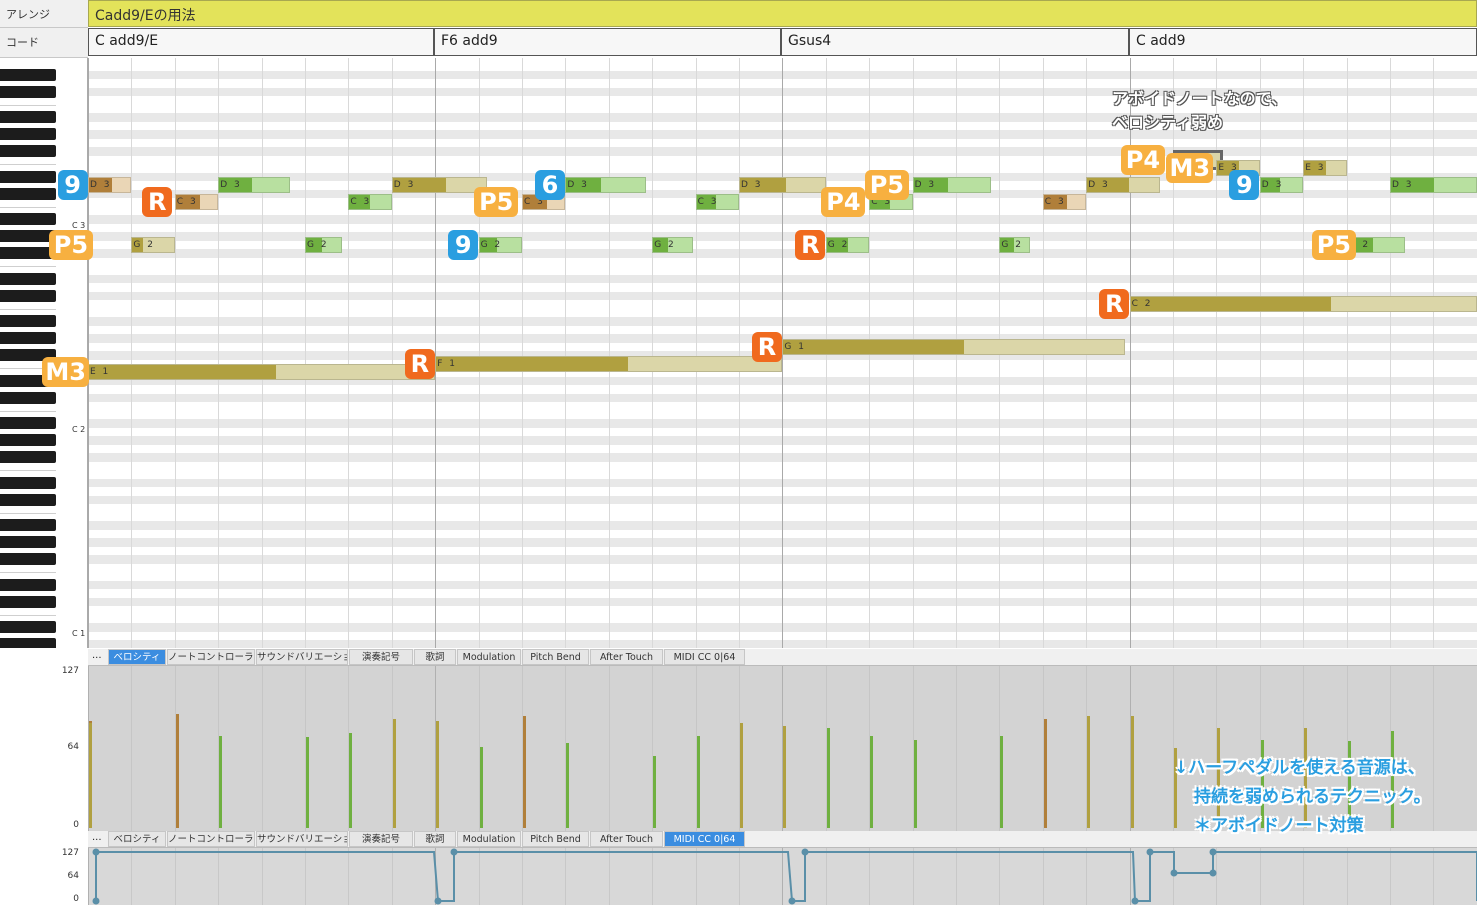  I want to click on cc-lane-tab: Modulation, so click(489, 839).